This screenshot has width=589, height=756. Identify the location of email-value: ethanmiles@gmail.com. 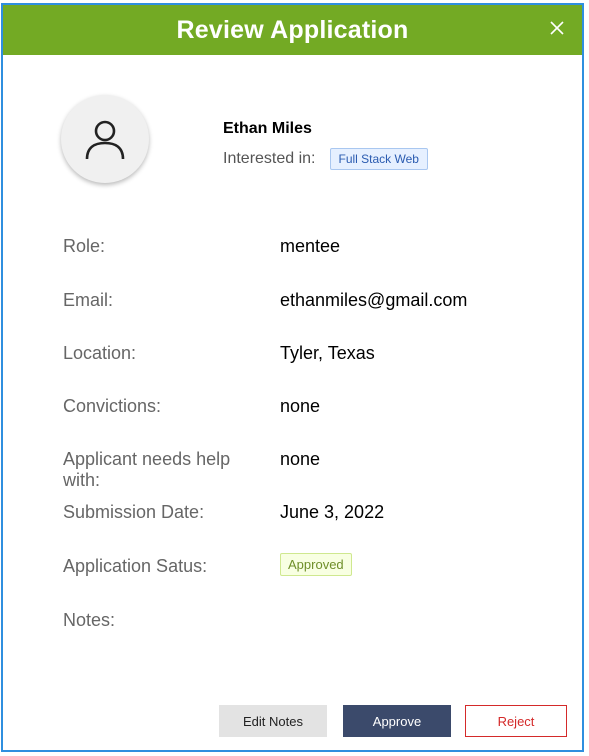
(374, 300).